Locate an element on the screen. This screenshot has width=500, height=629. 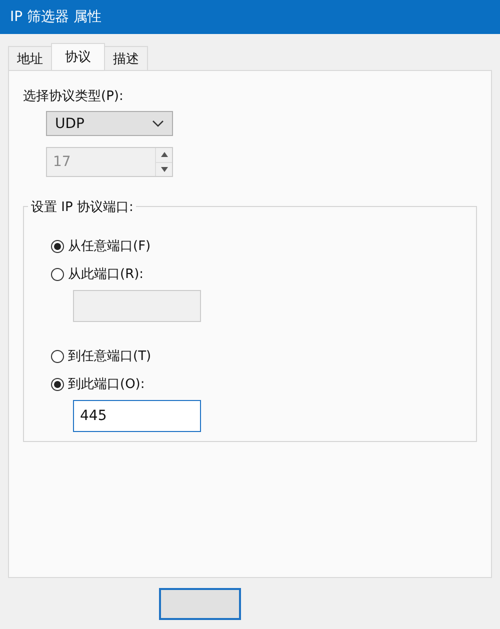
tab: 地址 is located at coordinates (30, 58).